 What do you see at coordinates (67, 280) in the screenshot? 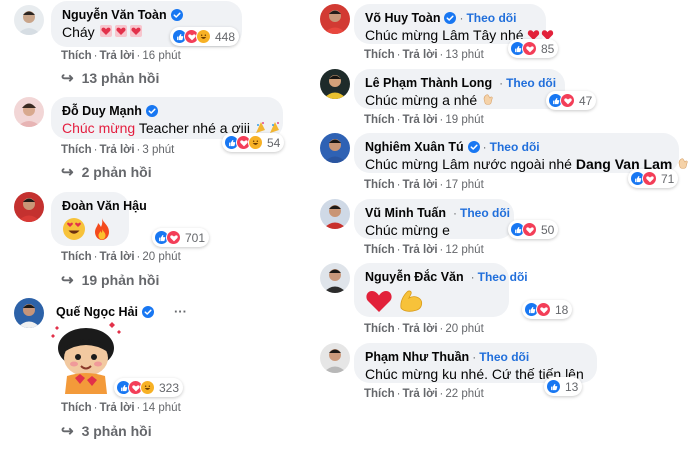
I see `reply-arrow-icon: ↪` at bounding box center [67, 280].